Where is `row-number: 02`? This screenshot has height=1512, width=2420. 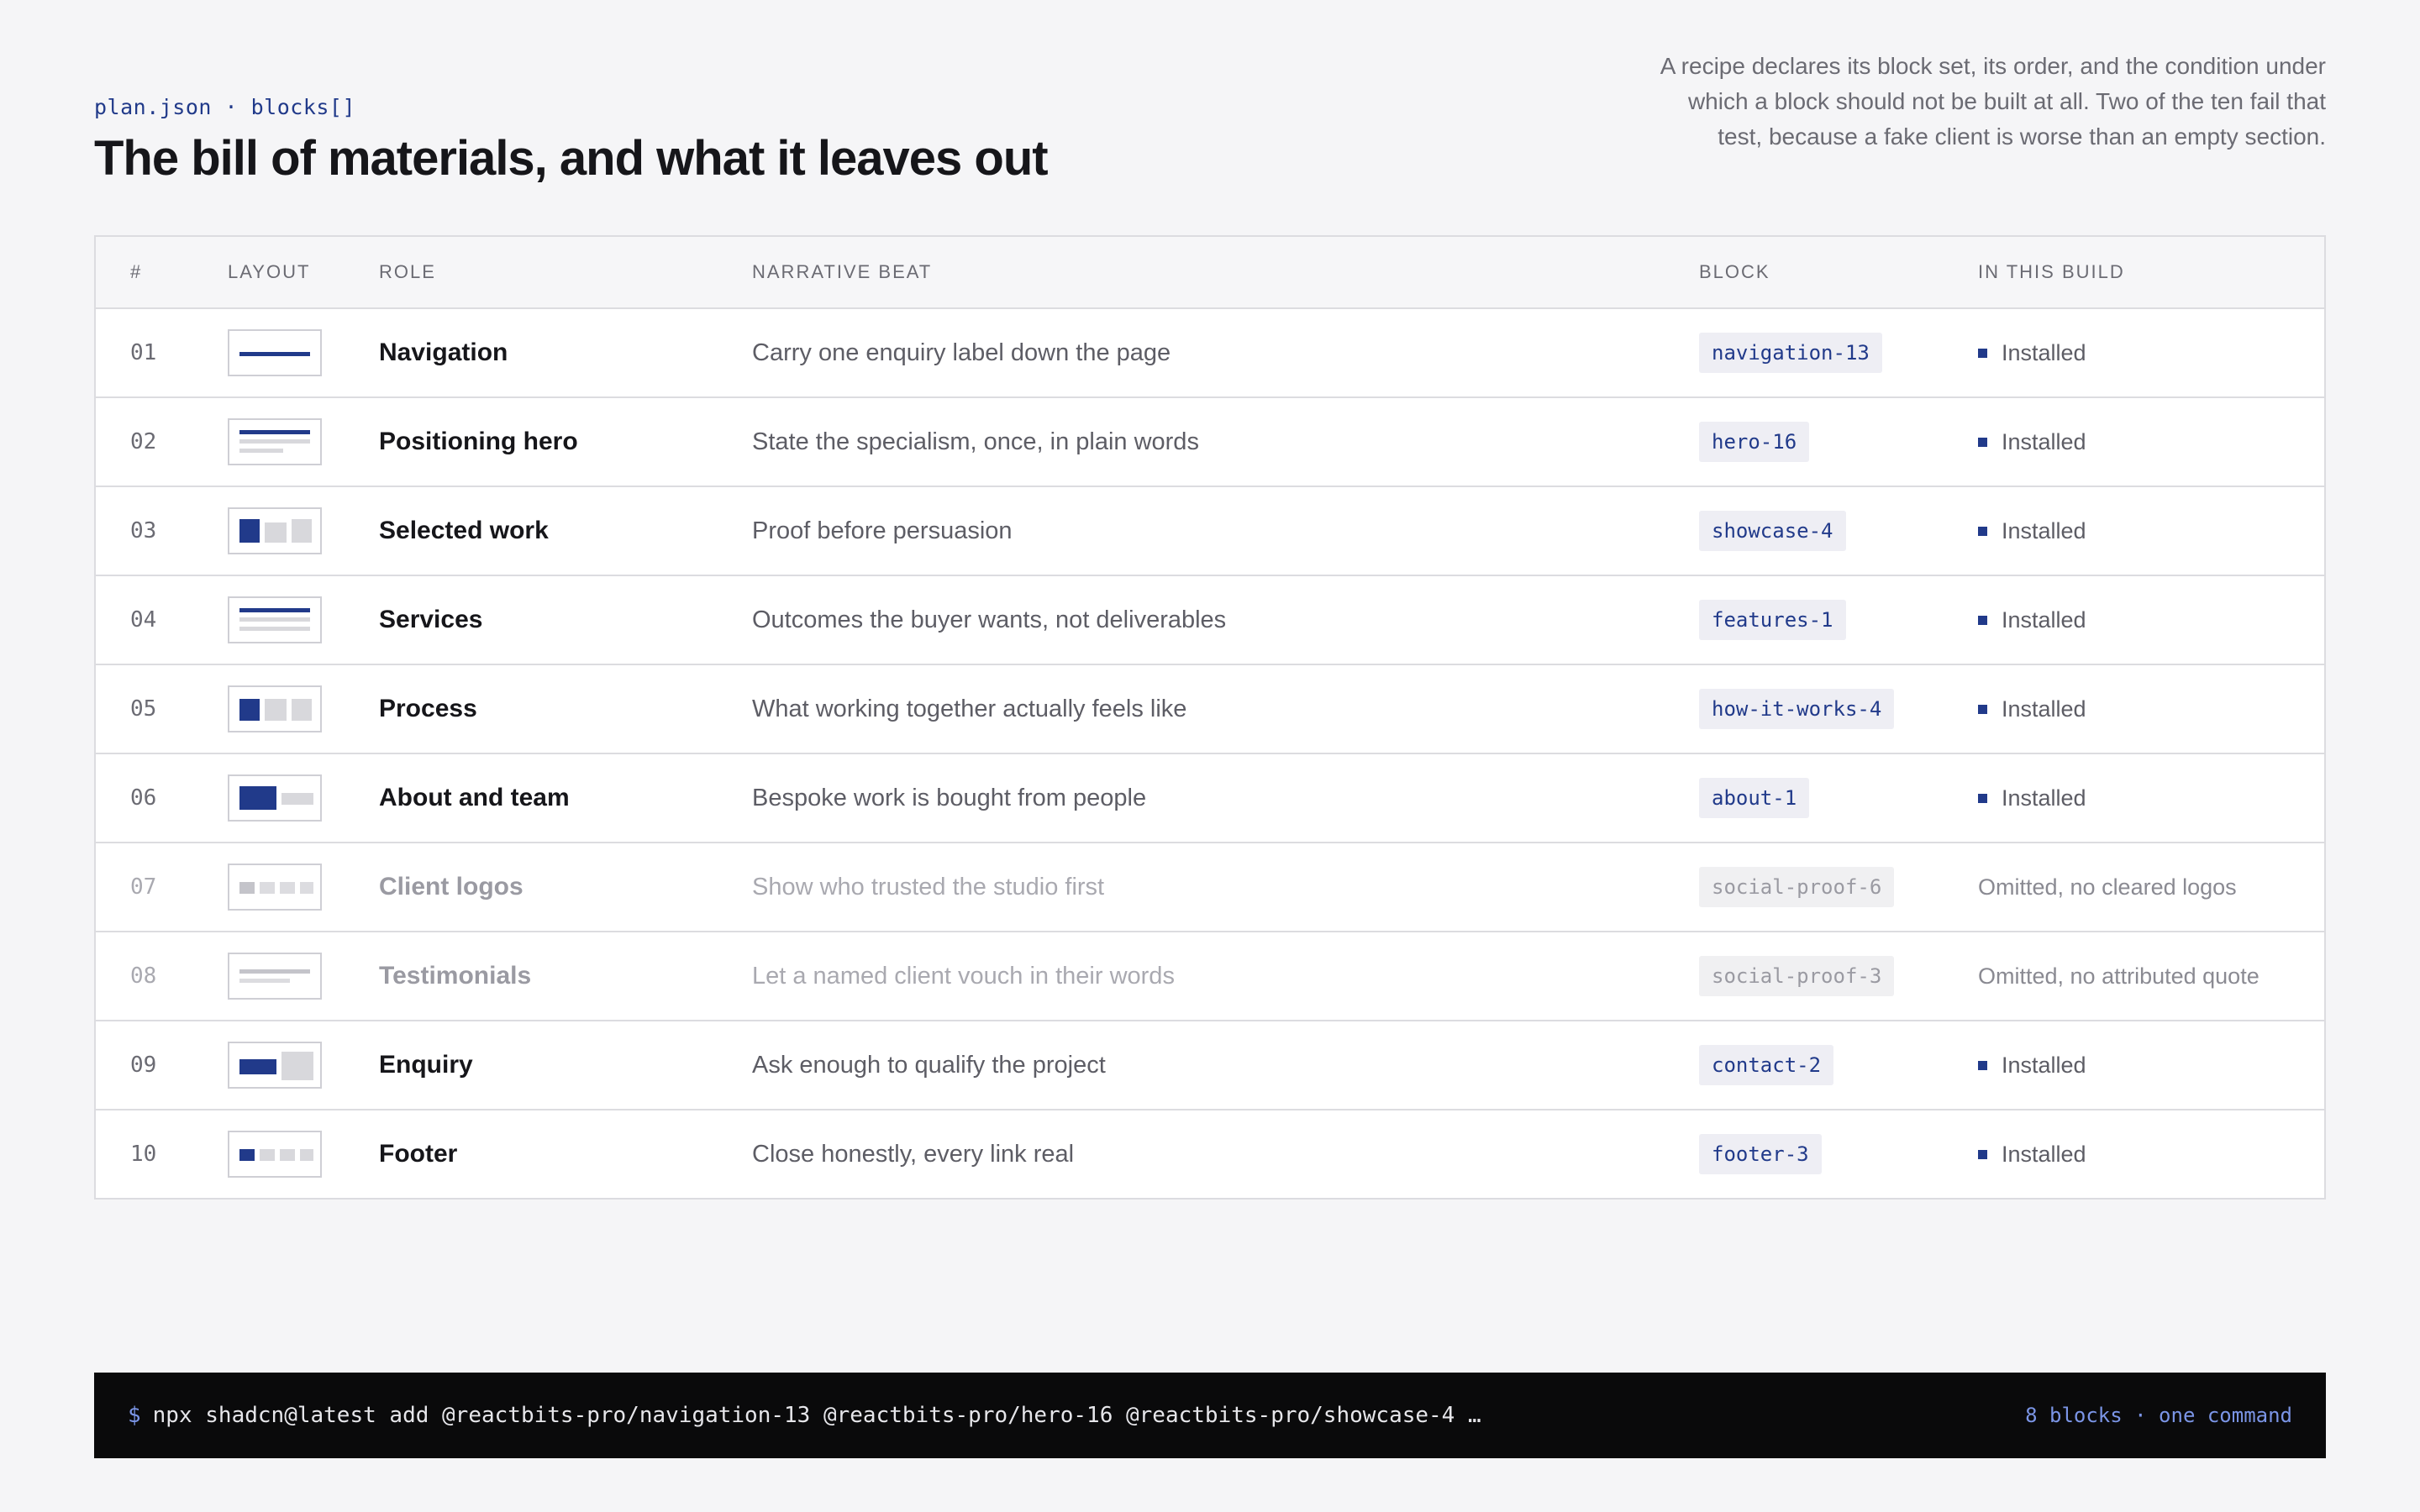 row-number: 02 is located at coordinates (143, 441).